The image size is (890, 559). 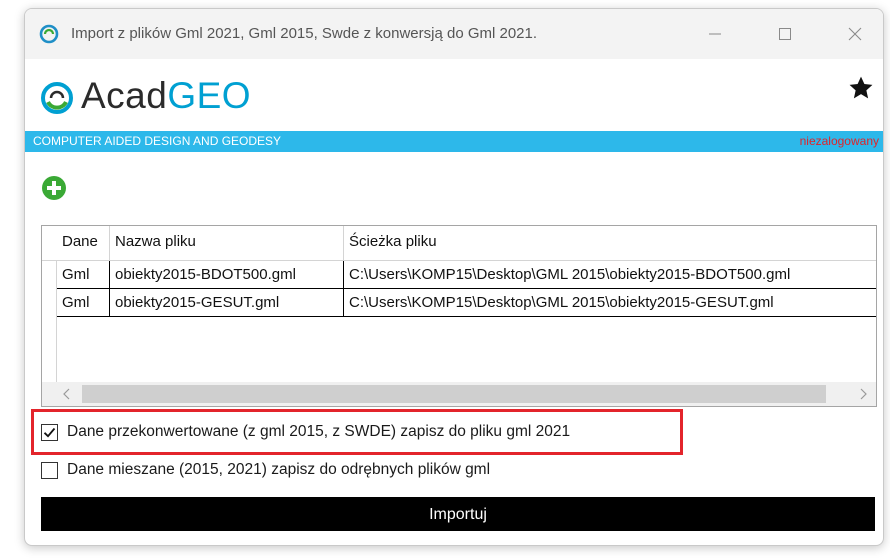 I want to click on scrollbar-thumb, so click(x=454, y=394).